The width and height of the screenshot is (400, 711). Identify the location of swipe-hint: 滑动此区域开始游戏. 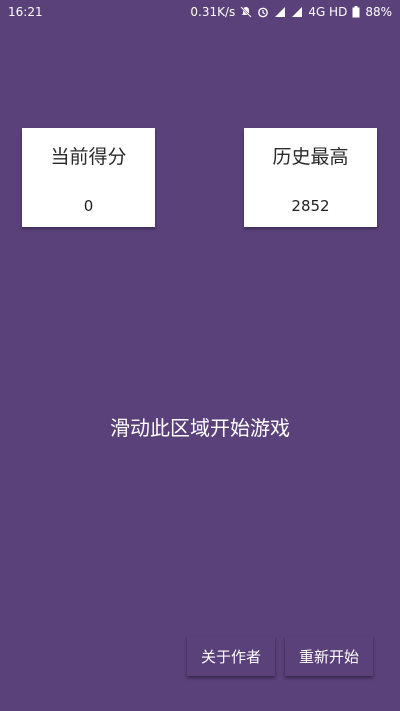
(200, 428).